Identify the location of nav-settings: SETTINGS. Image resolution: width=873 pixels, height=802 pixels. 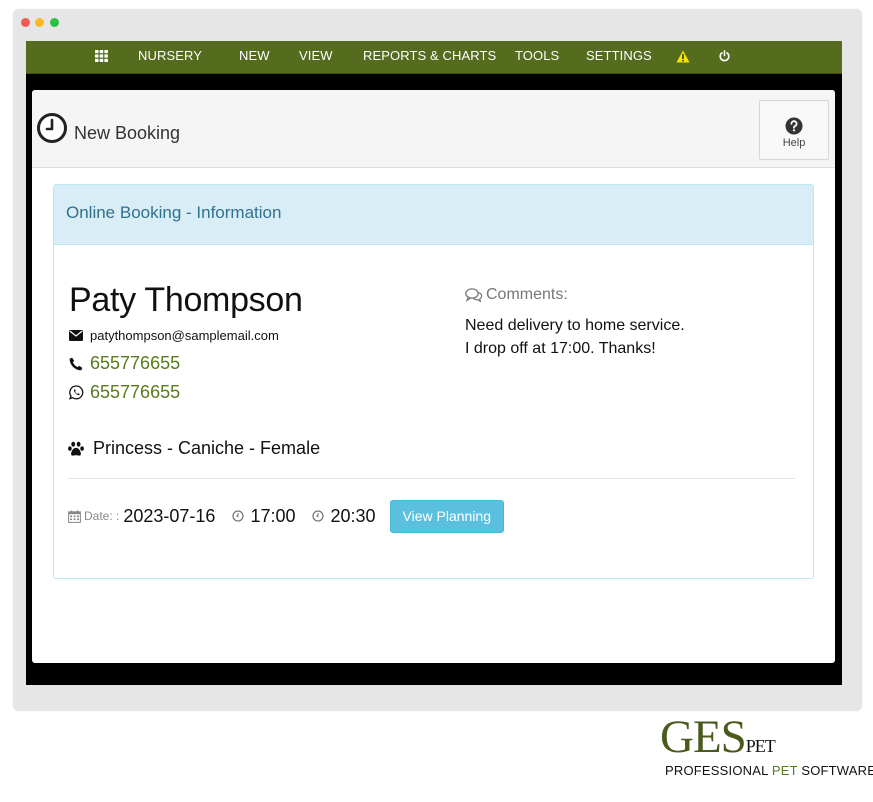
(619, 57).